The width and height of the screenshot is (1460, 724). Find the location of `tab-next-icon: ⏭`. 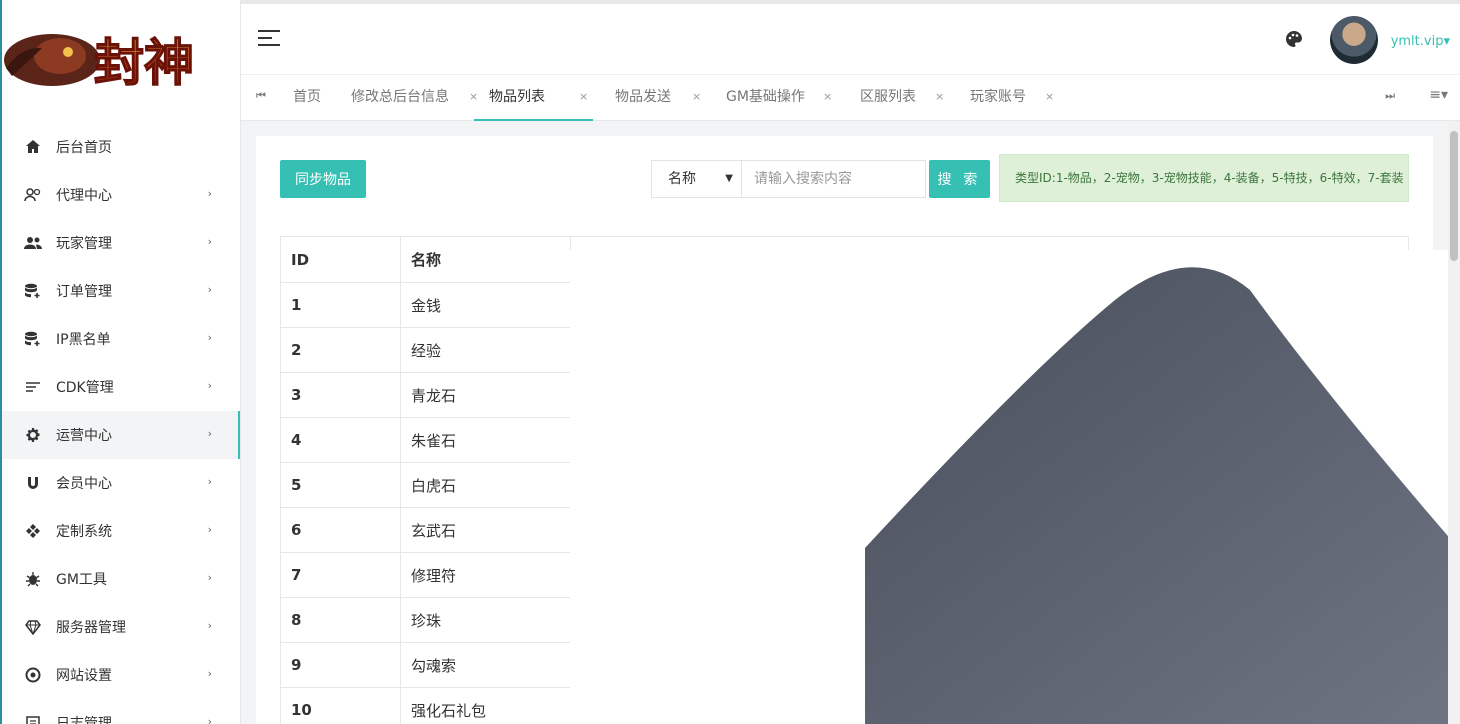

tab-next-icon: ⏭ is located at coordinates (1390, 96).